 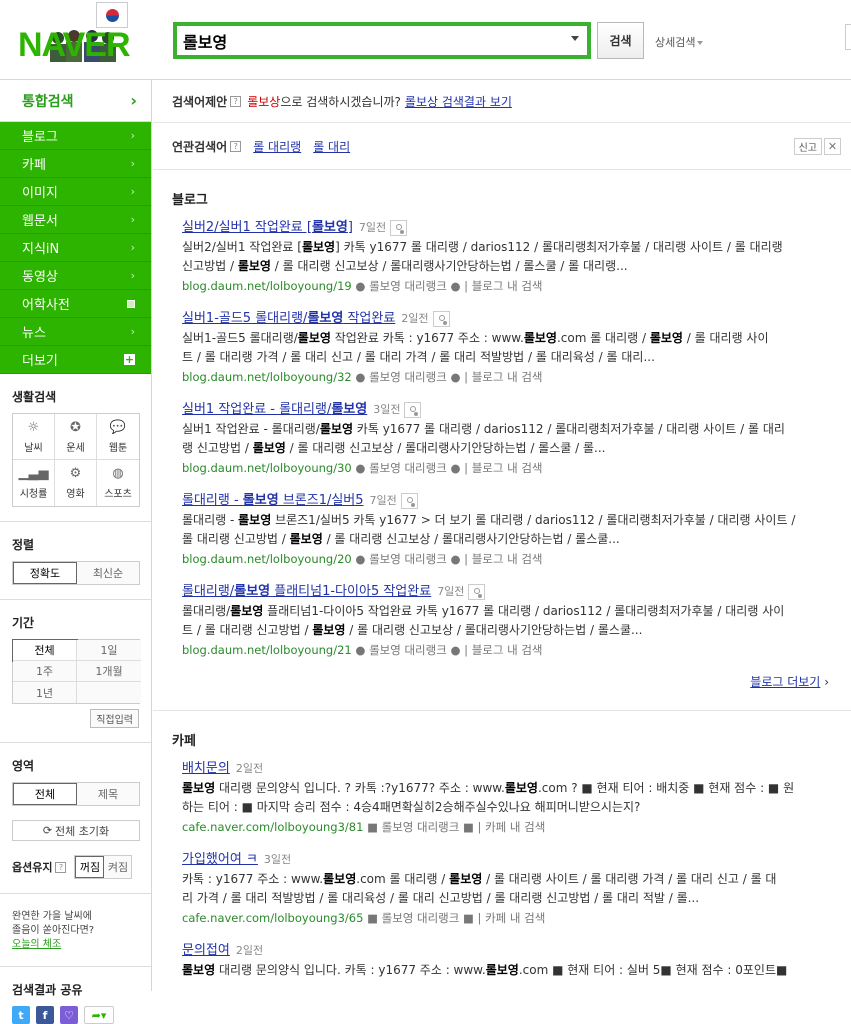 I want to click on sort-latest: 최신순, so click(x=108, y=573).